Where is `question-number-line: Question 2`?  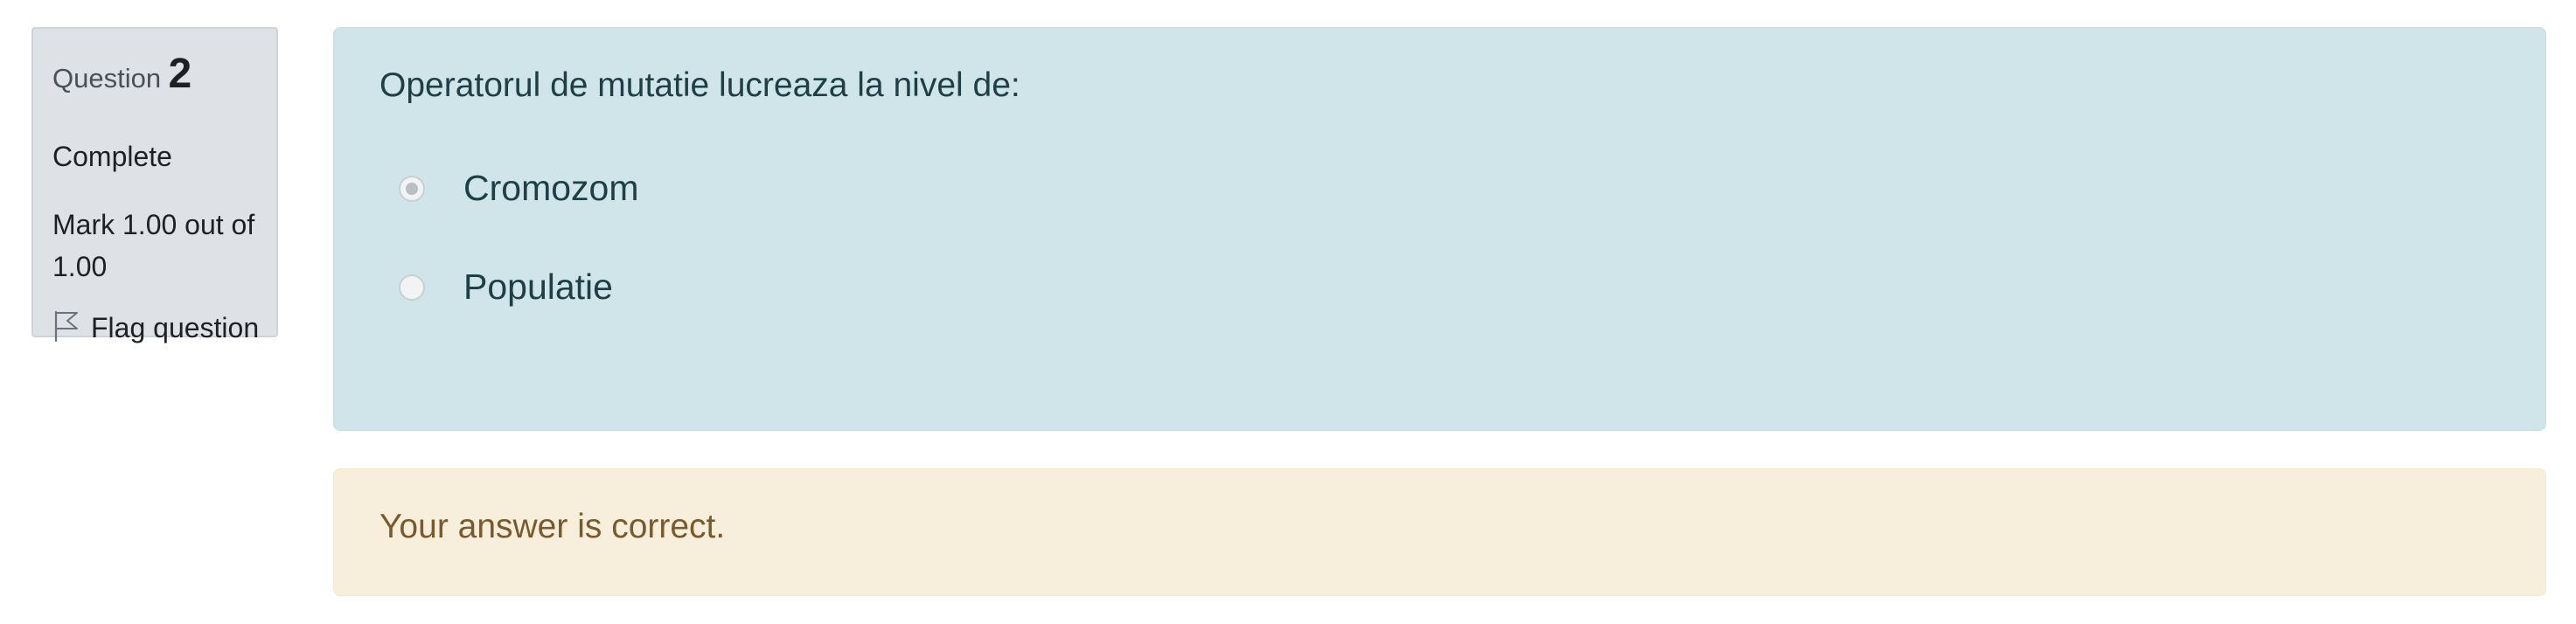 question-number-line: Question 2 is located at coordinates (121, 74).